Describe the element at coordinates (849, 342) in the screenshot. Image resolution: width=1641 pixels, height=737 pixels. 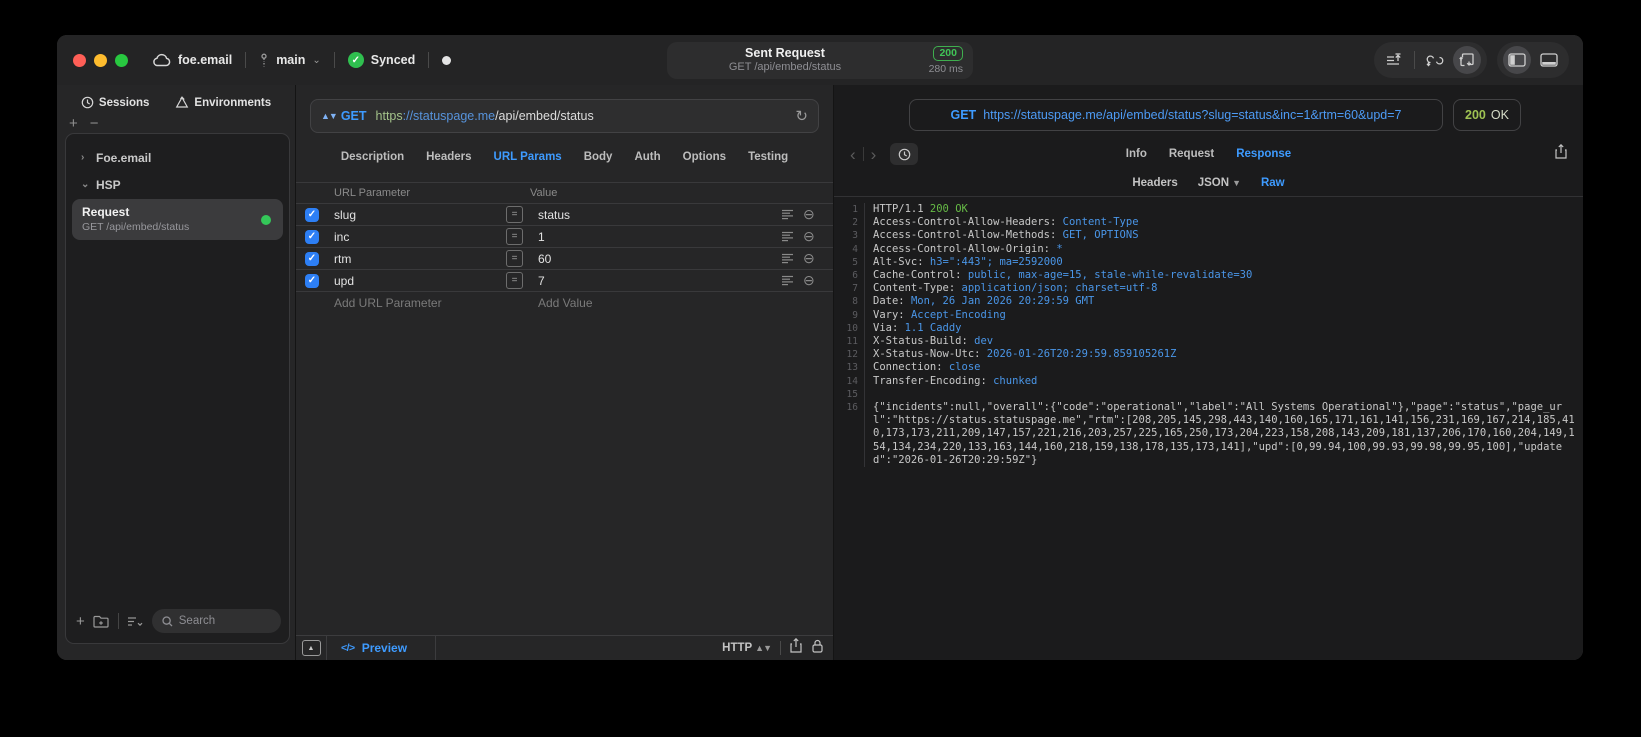
I see `line-number: 11` at that location.